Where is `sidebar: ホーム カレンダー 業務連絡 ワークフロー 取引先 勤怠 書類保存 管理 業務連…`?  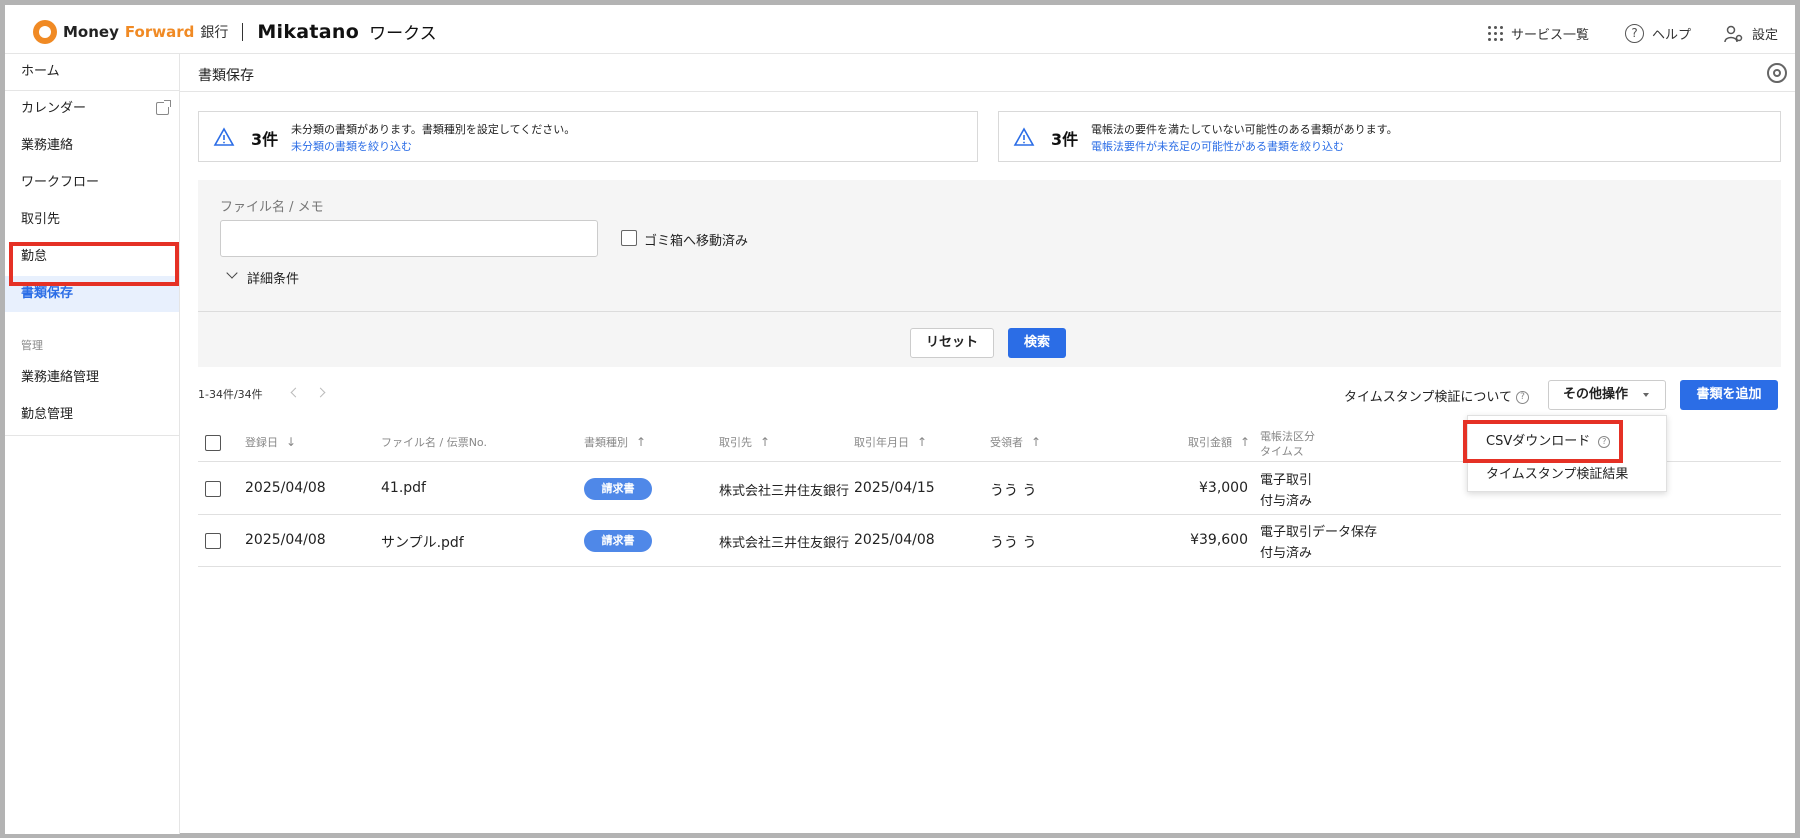 sidebar: ホーム カレンダー 業務連絡 ワークフロー 取引先 勤怠 書類保存 管理 業務連… is located at coordinates (92, 444).